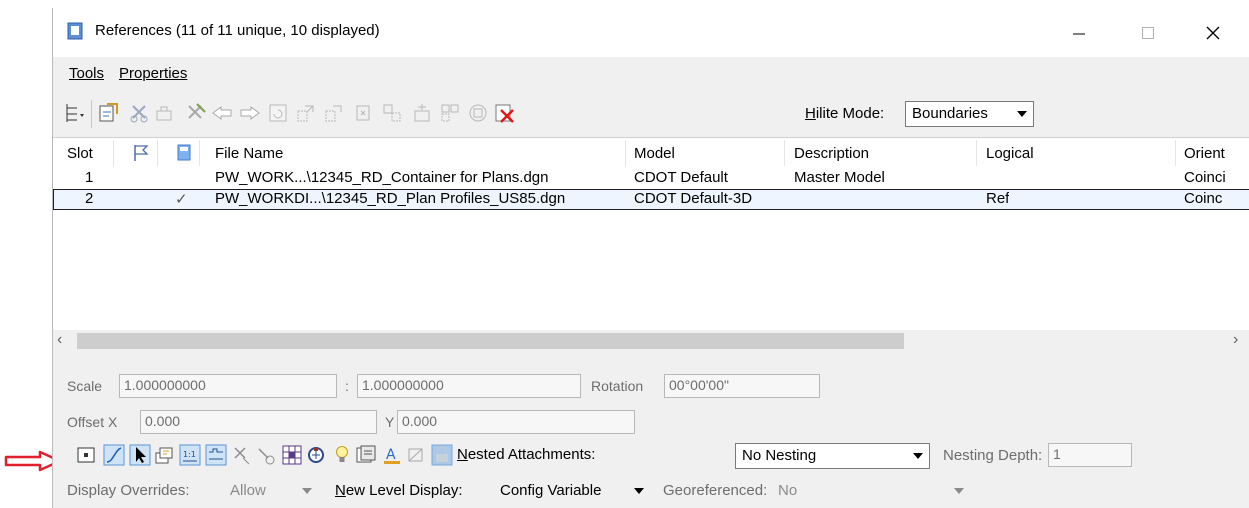 The image size is (1249, 508). What do you see at coordinates (242, 455) in the screenshot?
I see `ignore-attachment-icon` at bounding box center [242, 455].